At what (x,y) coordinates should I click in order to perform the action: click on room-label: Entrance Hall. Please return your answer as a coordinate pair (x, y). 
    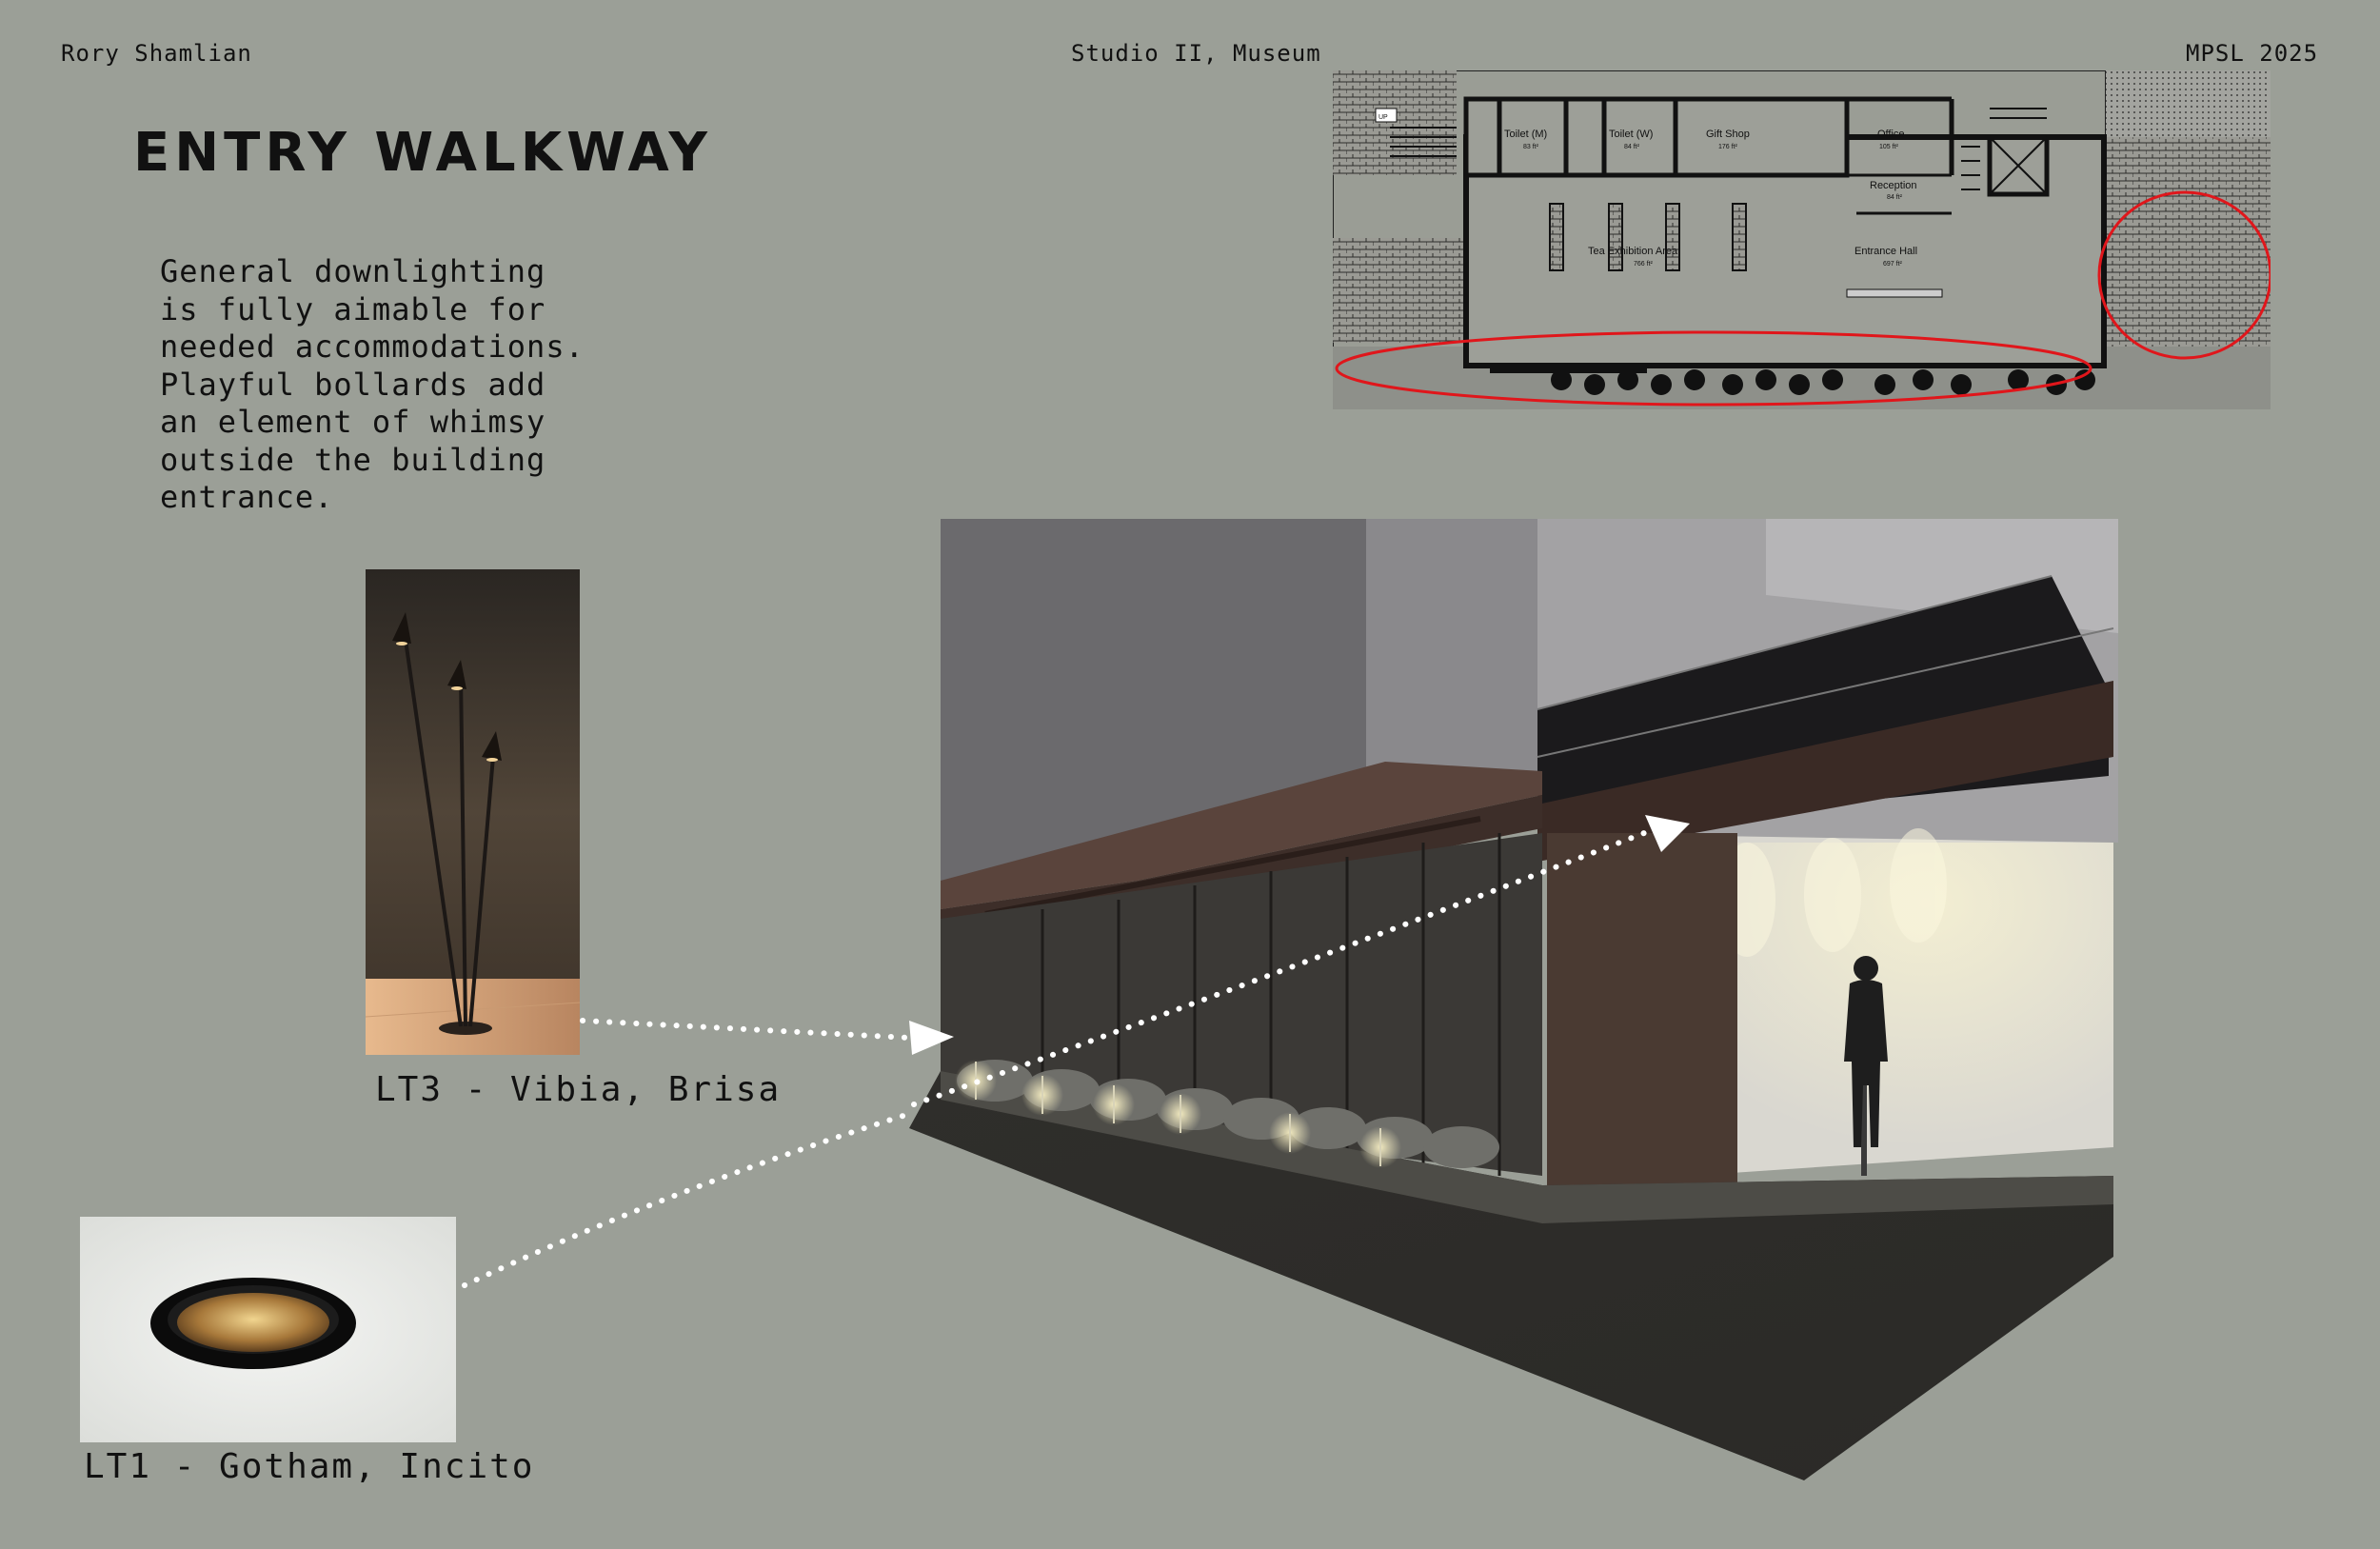
    Looking at the image, I should click on (1885, 251).